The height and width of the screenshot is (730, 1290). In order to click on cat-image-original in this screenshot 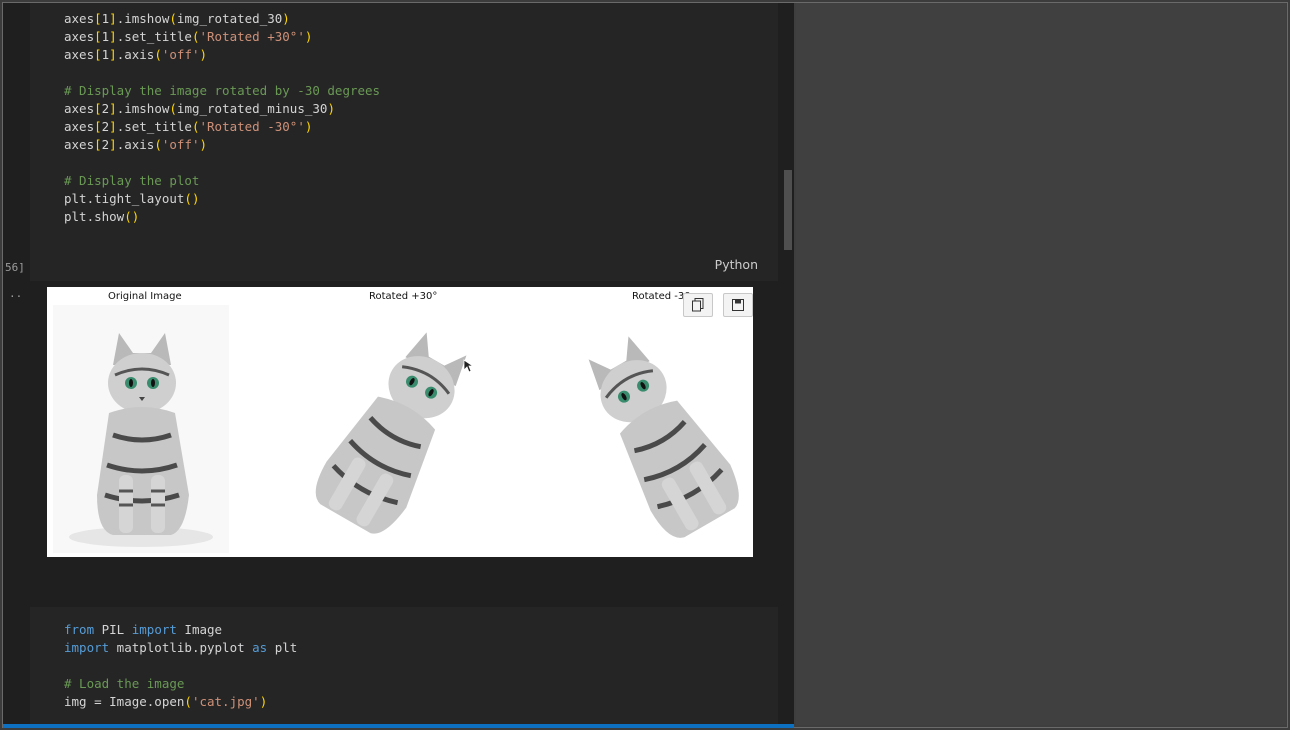, I will do `click(141, 429)`.